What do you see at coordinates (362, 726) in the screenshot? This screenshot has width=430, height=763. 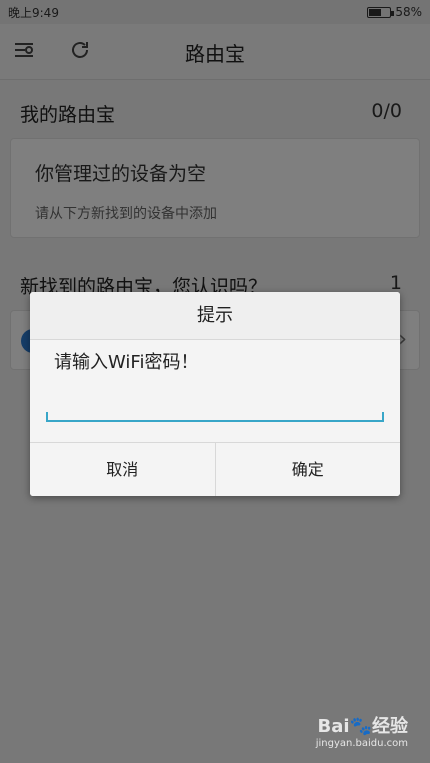 I see `watermark-logo: Bai🐾经验` at bounding box center [362, 726].